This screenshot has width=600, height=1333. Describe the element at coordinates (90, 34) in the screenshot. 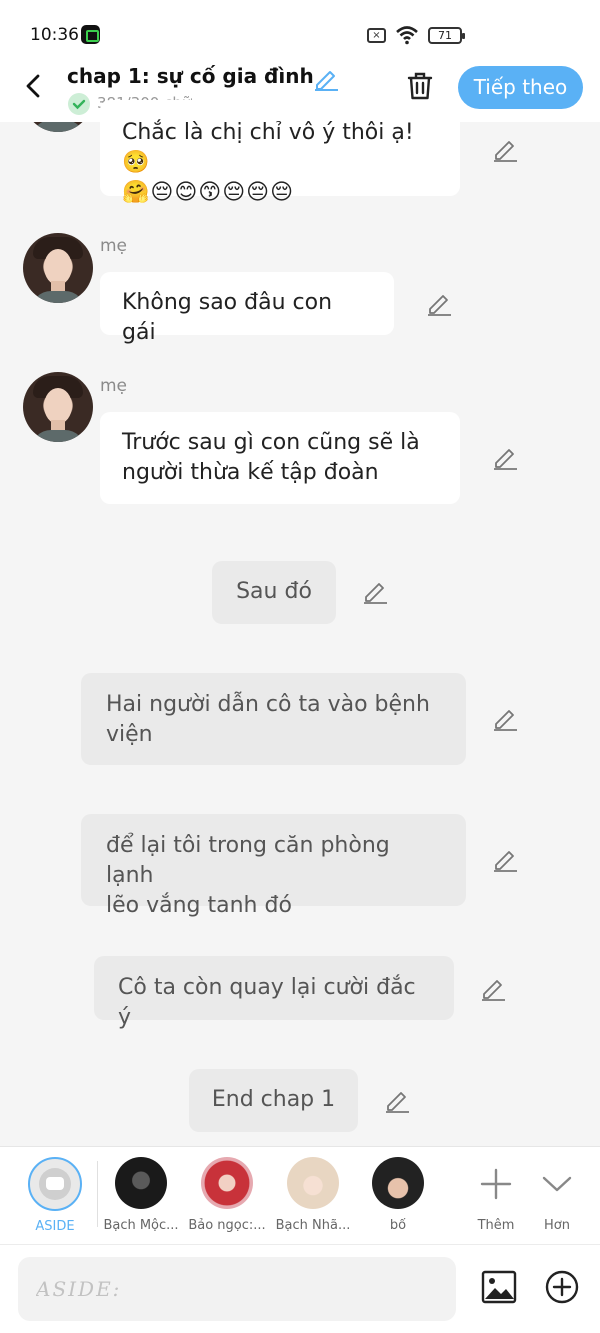

I see `app-notification-icon` at that location.